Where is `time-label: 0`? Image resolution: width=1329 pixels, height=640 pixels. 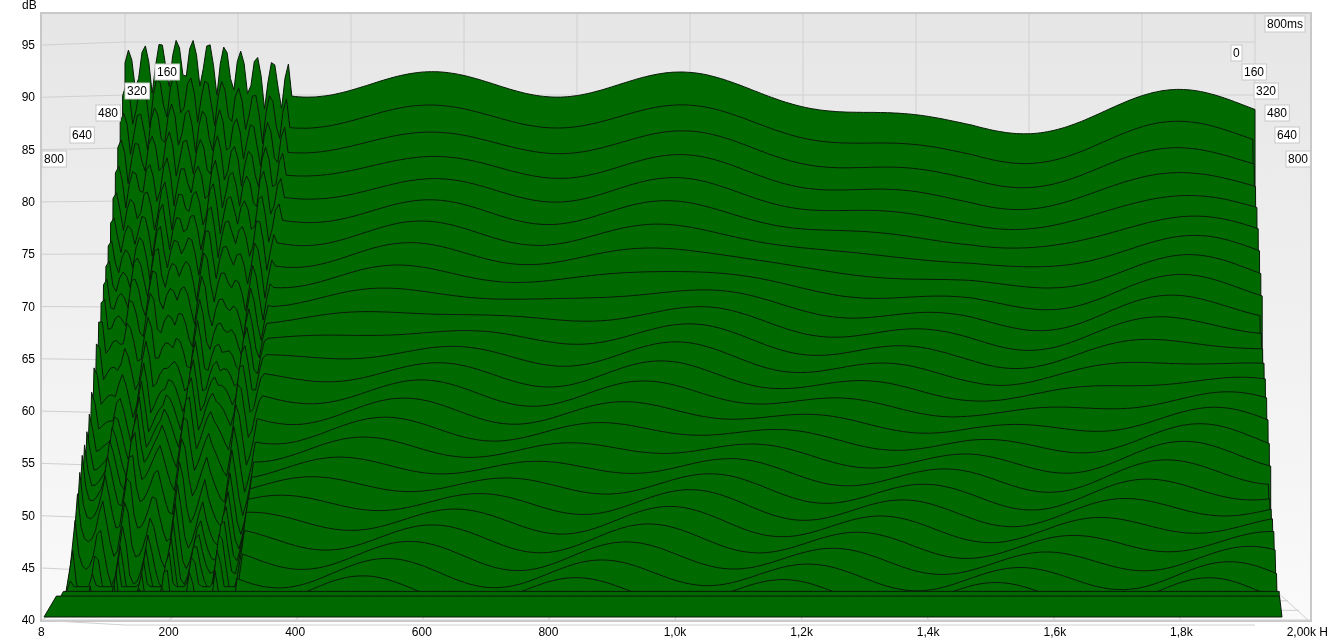
time-label: 0 is located at coordinates (1236, 53).